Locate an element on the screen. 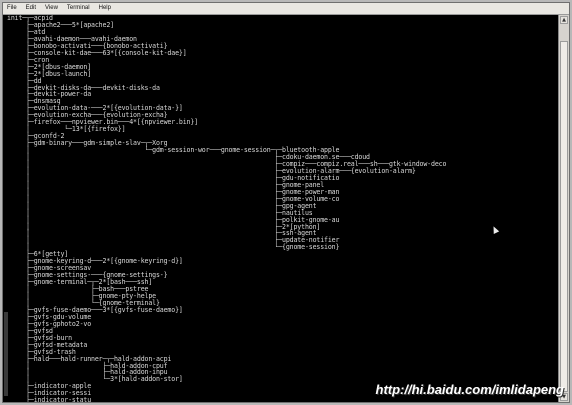  terminal-line: ├─indicator-statu is located at coordinates (49, 399).